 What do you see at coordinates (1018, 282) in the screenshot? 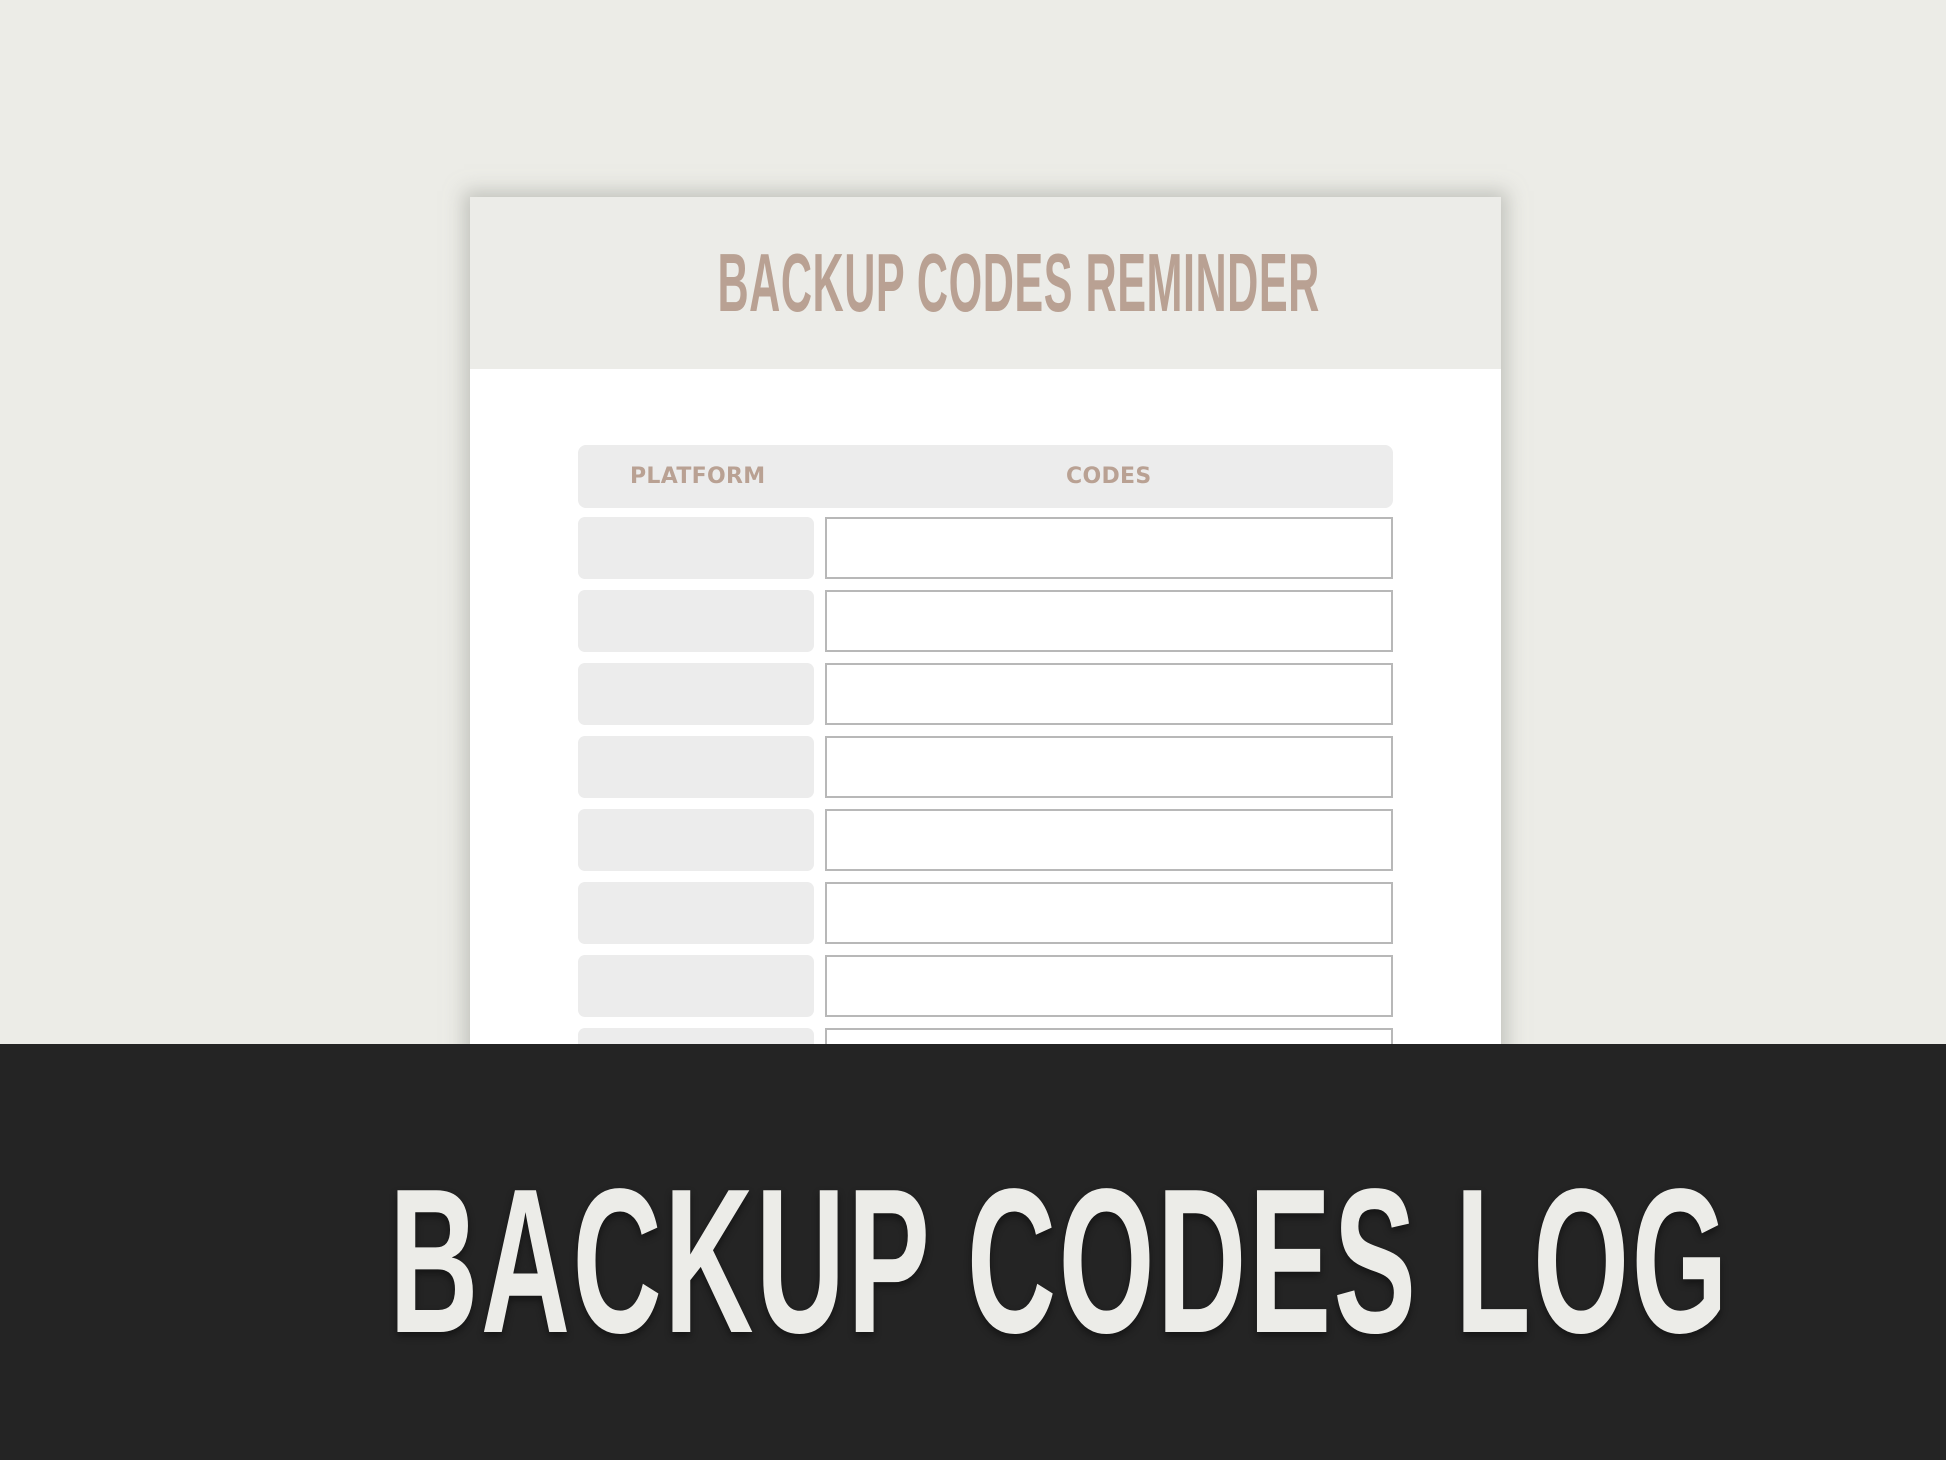
I see `page-title: BACKUP CODES REMINDER` at bounding box center [1018, 282].